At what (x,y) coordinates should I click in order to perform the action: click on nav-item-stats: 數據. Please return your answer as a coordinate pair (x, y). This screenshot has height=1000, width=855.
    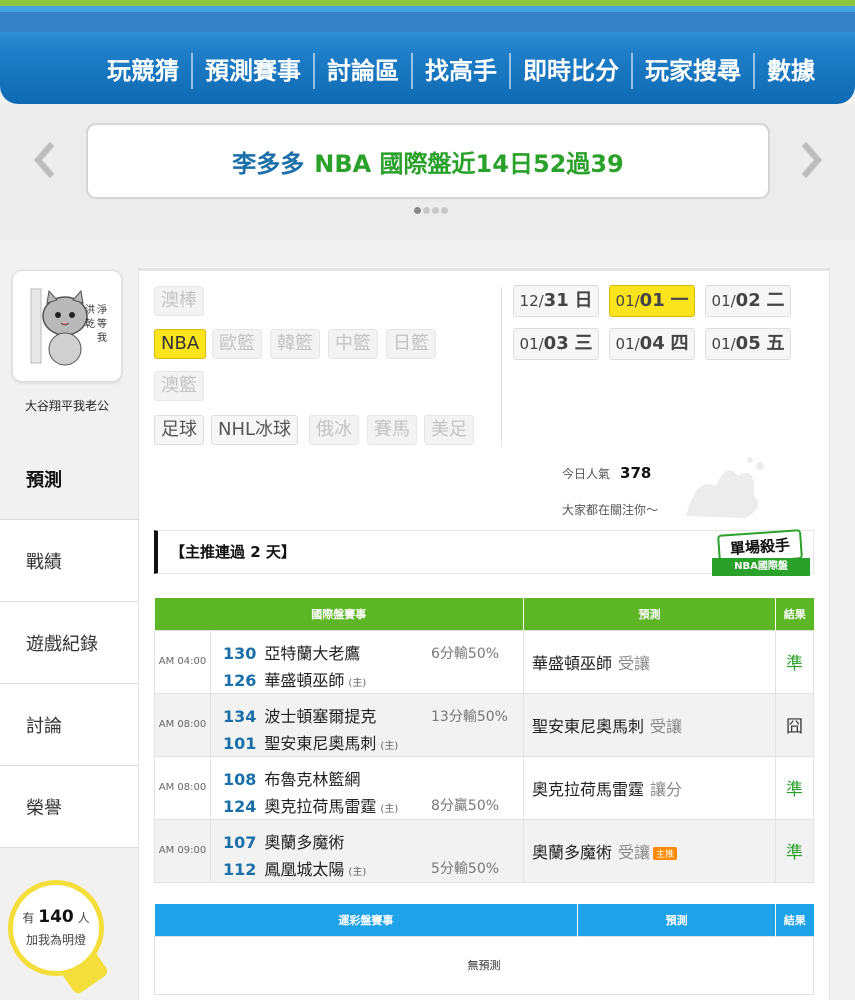
    Looking at the image, I should click on (790, 71).